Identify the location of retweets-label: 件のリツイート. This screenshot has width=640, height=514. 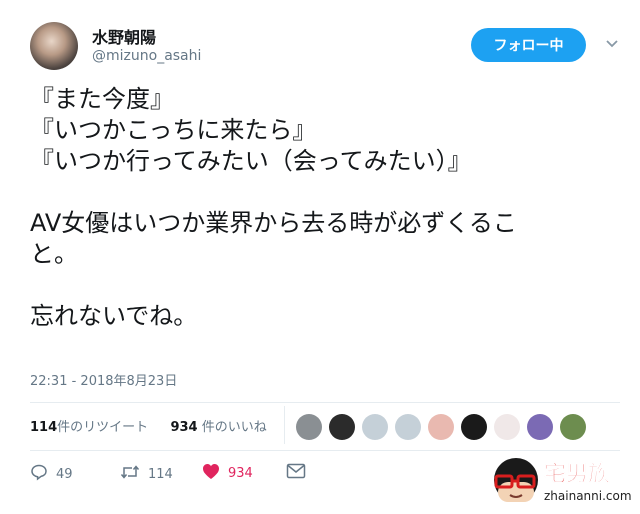
(103, 427).